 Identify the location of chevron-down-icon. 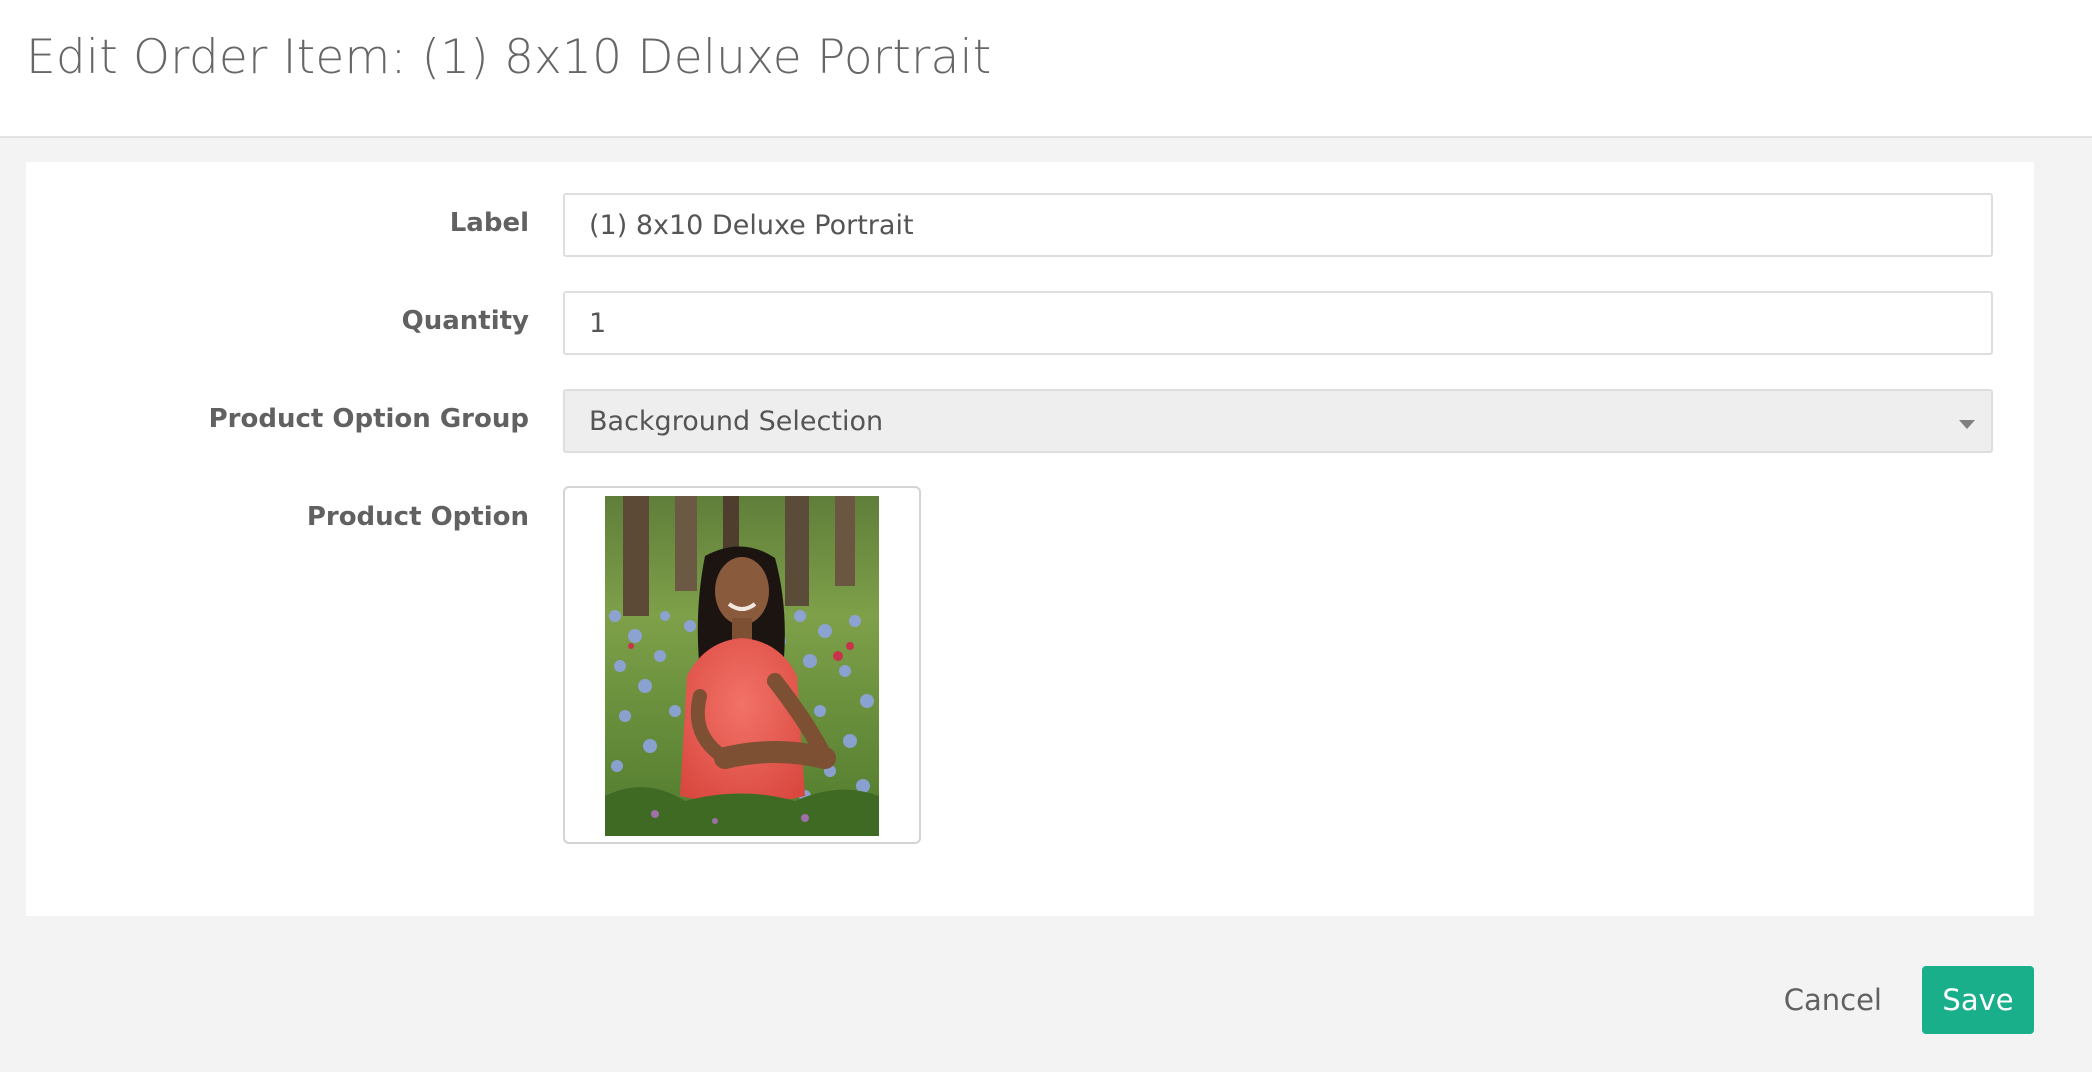
(1967, 424).